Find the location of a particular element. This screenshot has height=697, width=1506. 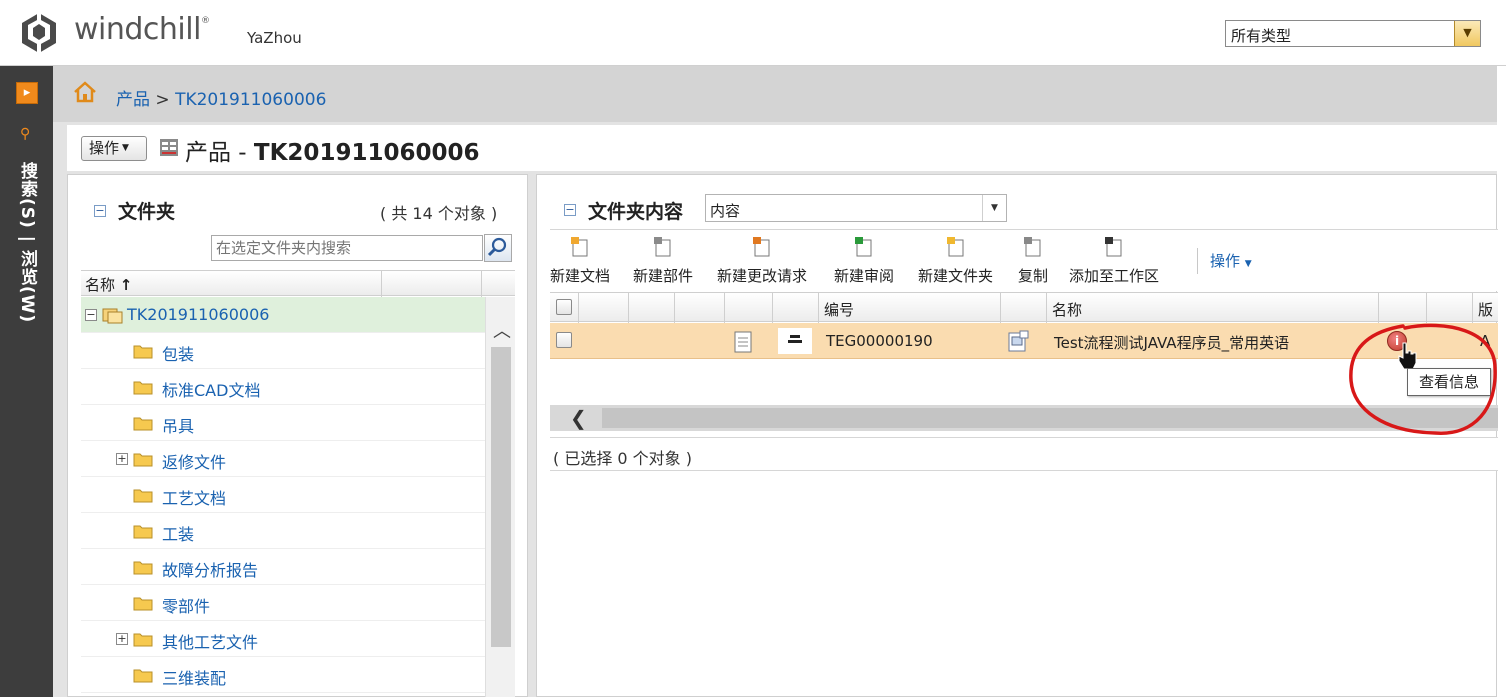

folder-search-box is located at coordinates (347, 248).